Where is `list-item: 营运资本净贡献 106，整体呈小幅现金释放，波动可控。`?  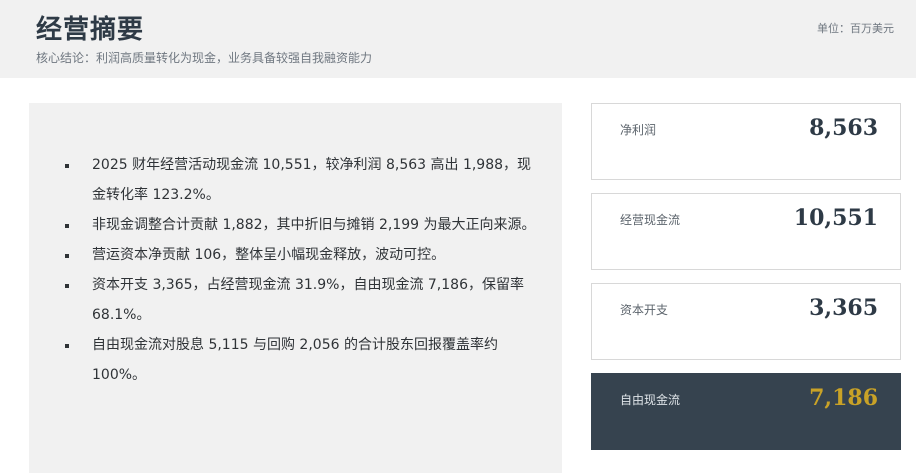 list-item: 营运资本净贡献 106，整体呈小幅现金释放，波动可控。 is located at coordinates (299, 255).